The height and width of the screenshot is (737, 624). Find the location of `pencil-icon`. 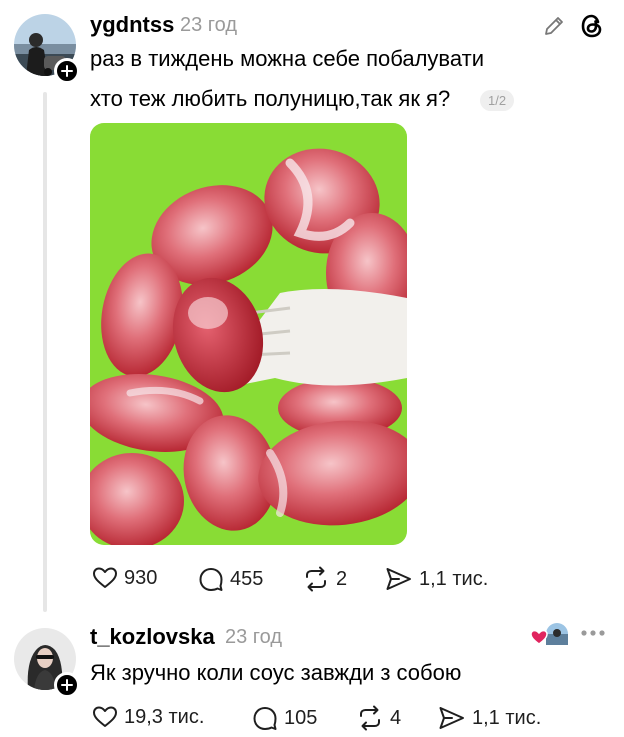

pencil-icon is located at coordinates (554, 26).